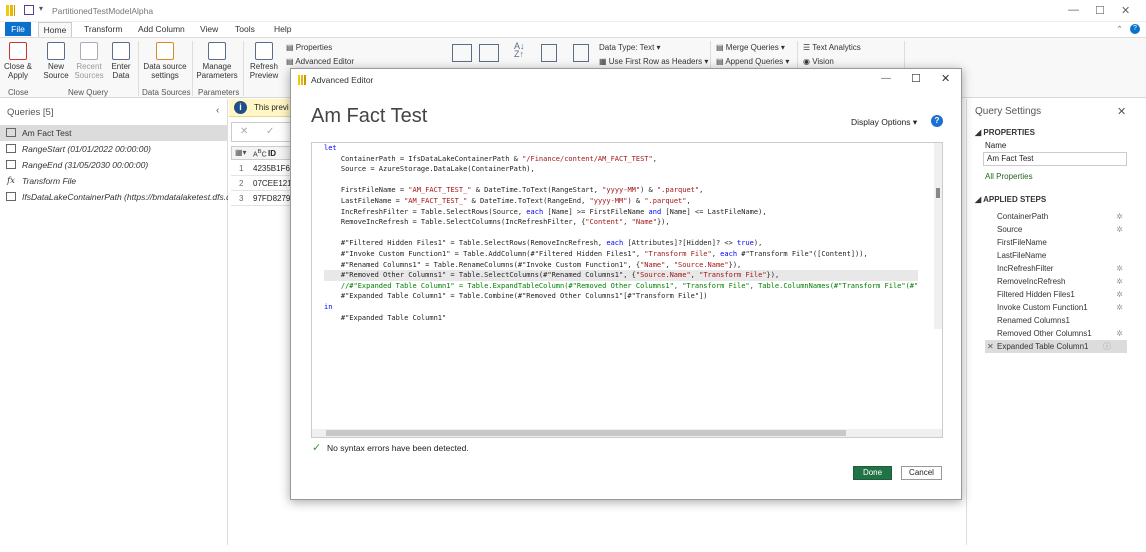  I want to click on vertical-scrollbar, so click(938, 236).